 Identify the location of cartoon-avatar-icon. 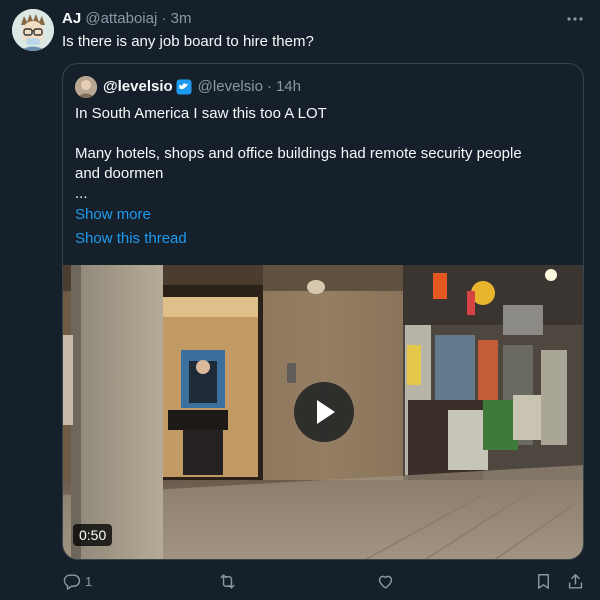
(33, 30).